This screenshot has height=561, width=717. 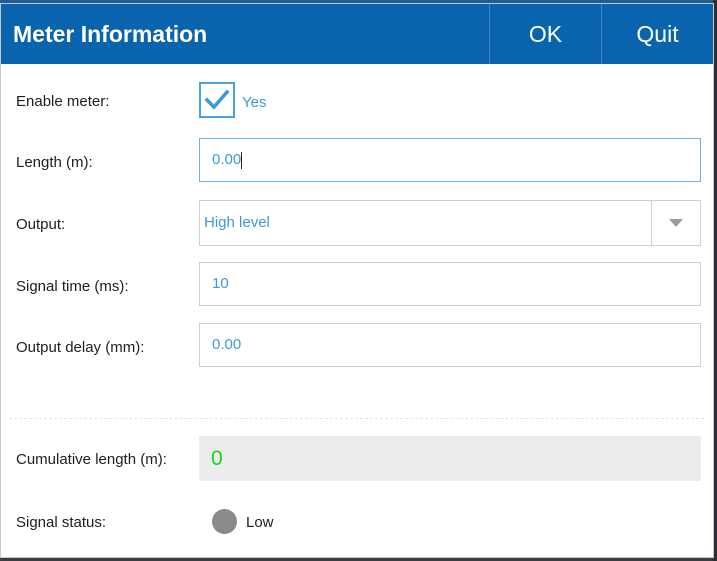 What do you see at coordinates (657, 34) in the screenshot?
I see `quit-button: Quit` at bounding box center [657, 34].